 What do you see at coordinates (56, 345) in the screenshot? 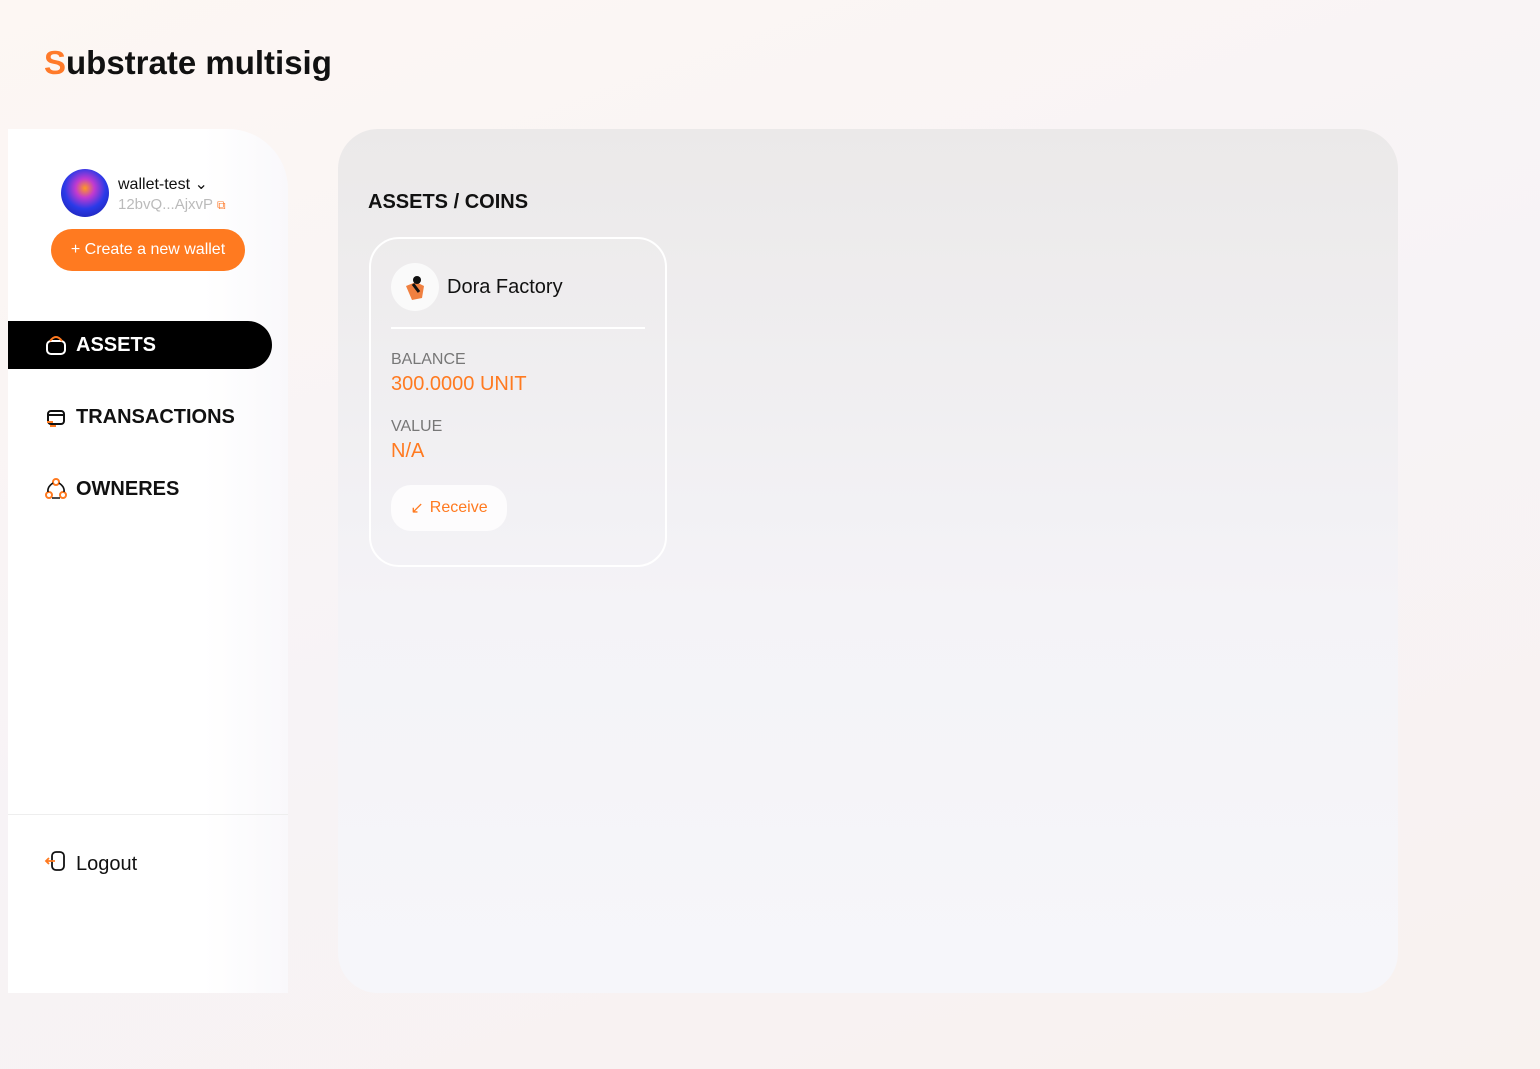
I see `wallet-icon` at bounding box center [56, 345].